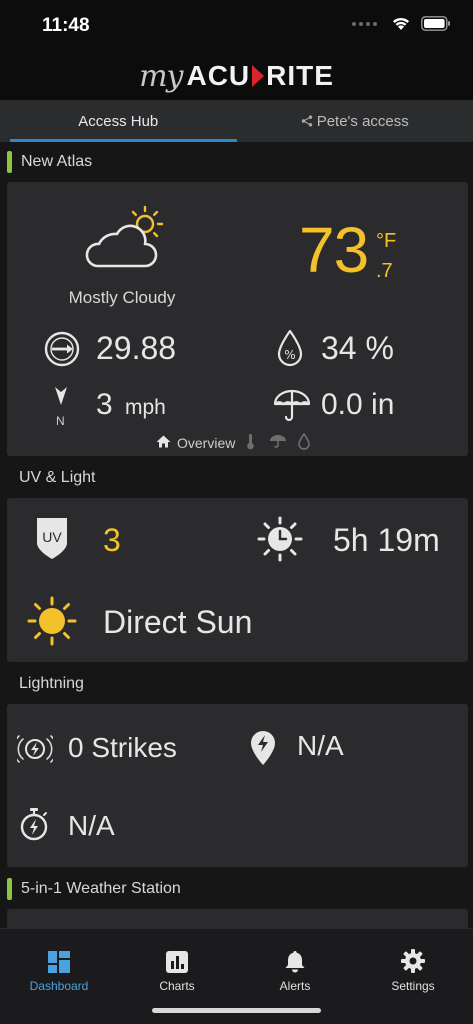 This screenshot has height=1024, width=473. What do you see at coordinates (237, 918) in the screenshot?
I see `weather-station-card` at bounding box center [237, 918].